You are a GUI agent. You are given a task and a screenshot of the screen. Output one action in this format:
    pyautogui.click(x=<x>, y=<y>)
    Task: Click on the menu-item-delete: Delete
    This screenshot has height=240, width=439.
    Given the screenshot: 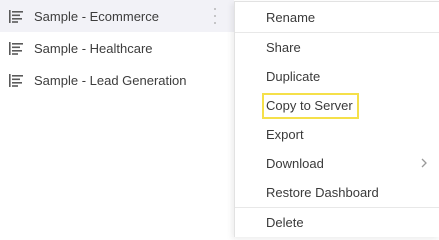 What is the action you would take?
    pyautogui.click(x=337, y=222)
    